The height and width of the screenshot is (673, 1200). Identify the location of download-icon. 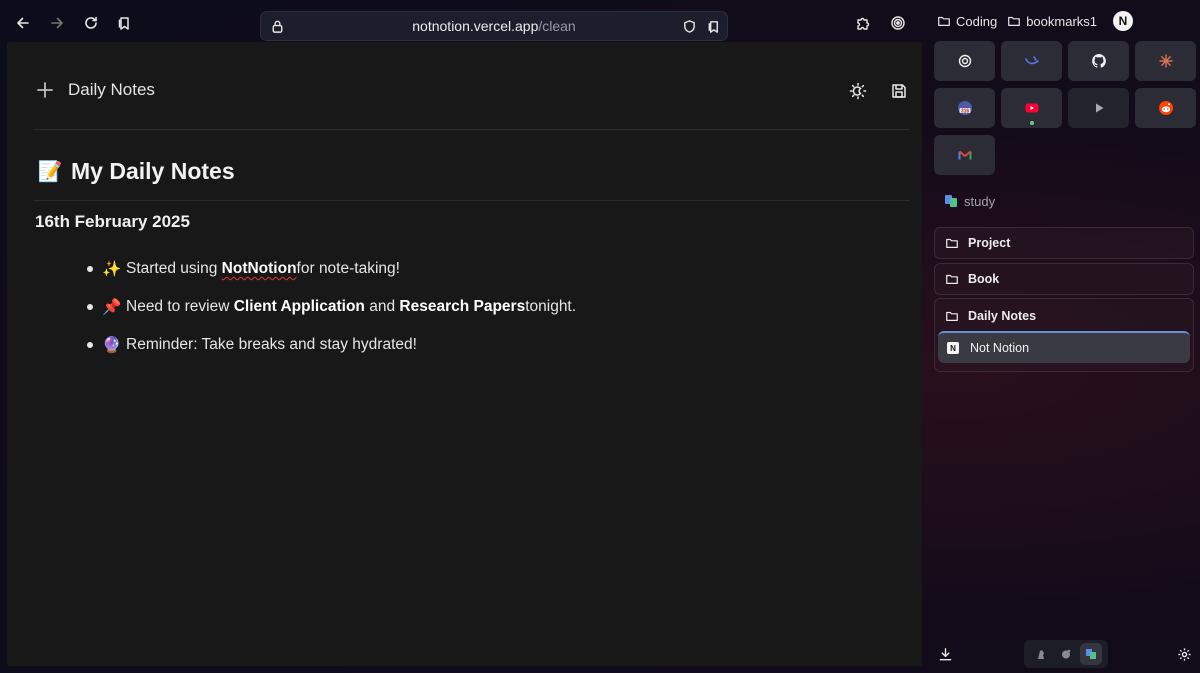
(945, 654).